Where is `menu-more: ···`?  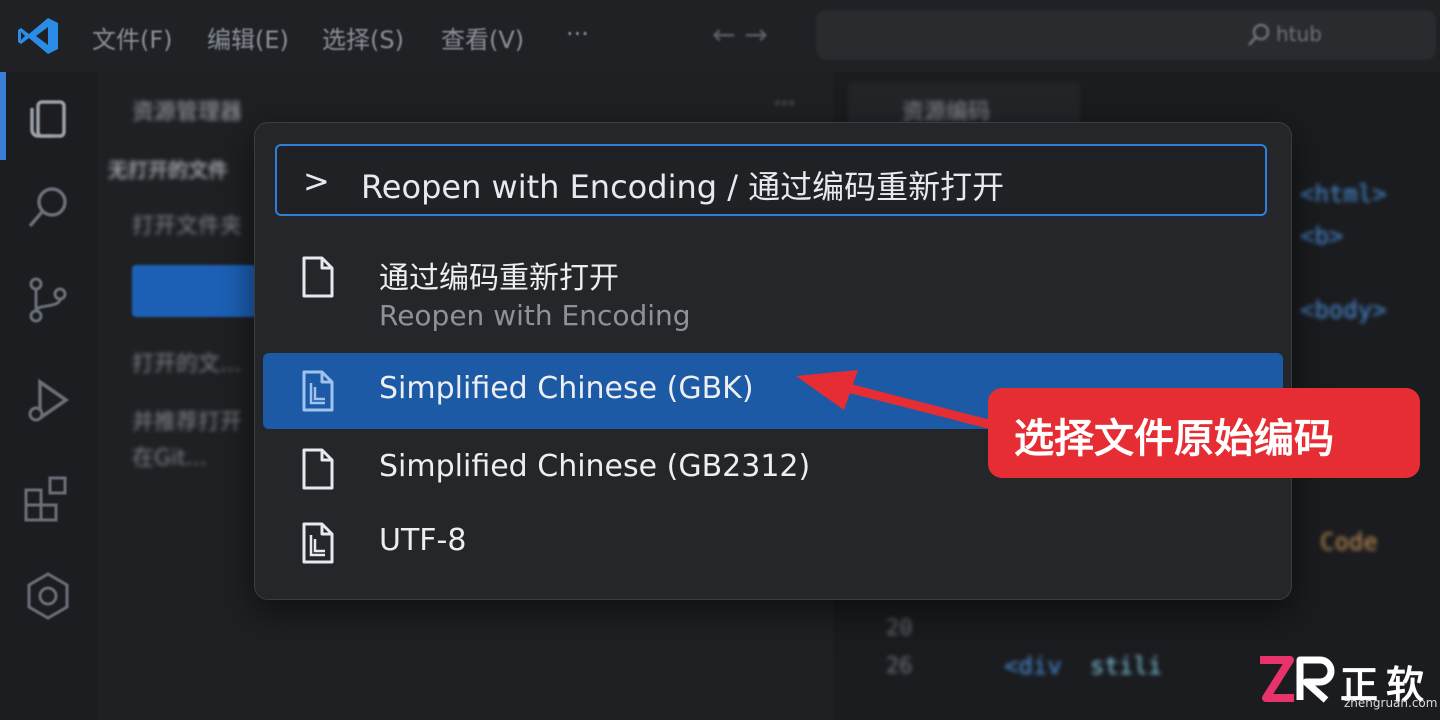
menu-more: ··· is located at coordinates (577, 34).